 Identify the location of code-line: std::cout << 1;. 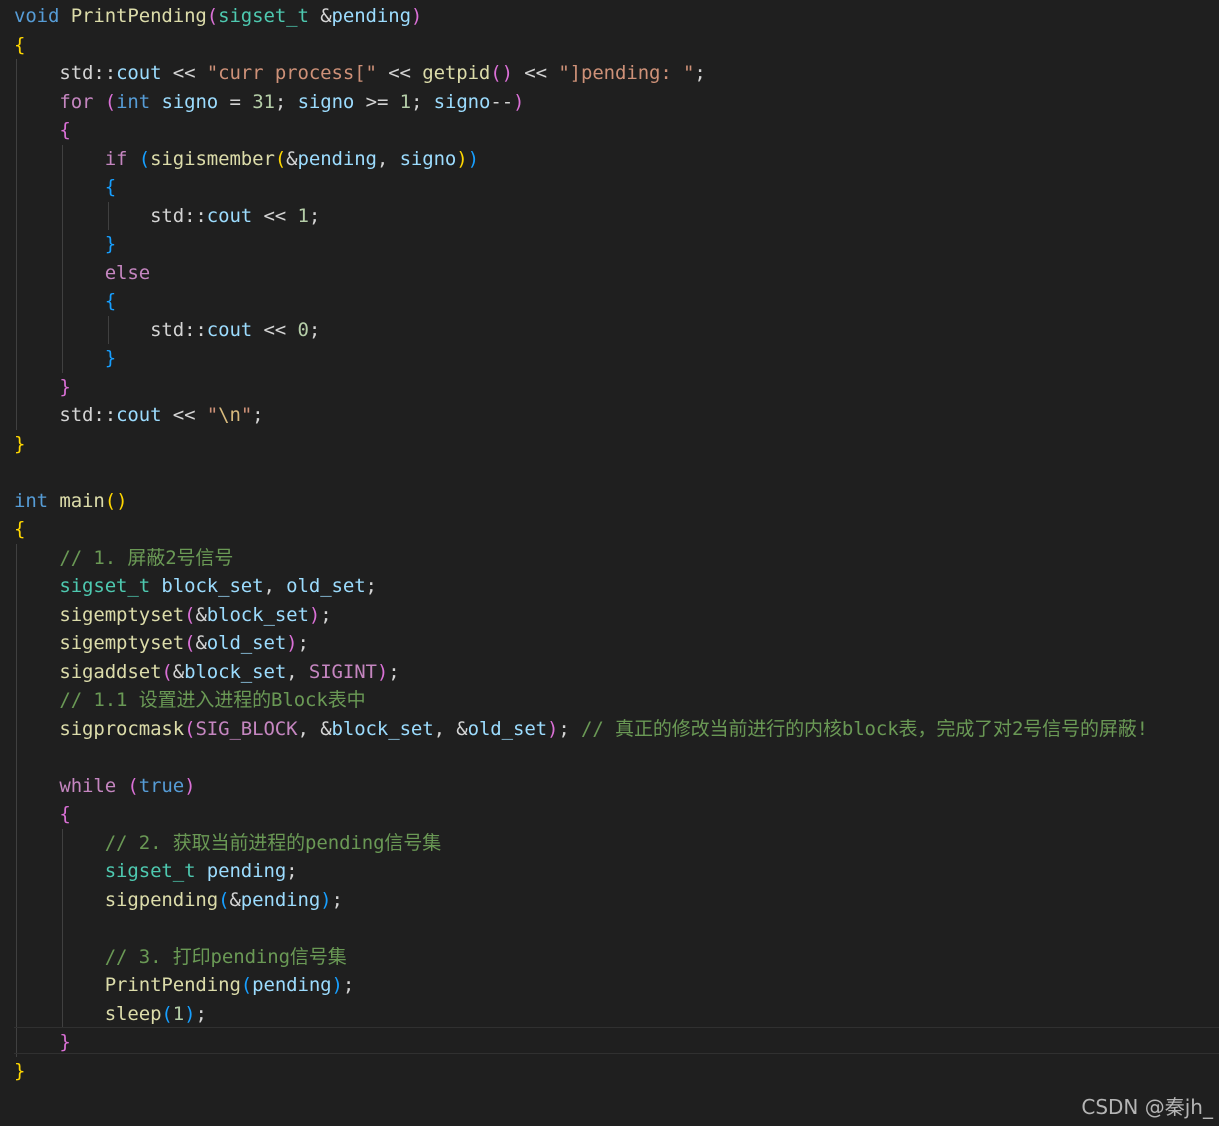
(167, 216).